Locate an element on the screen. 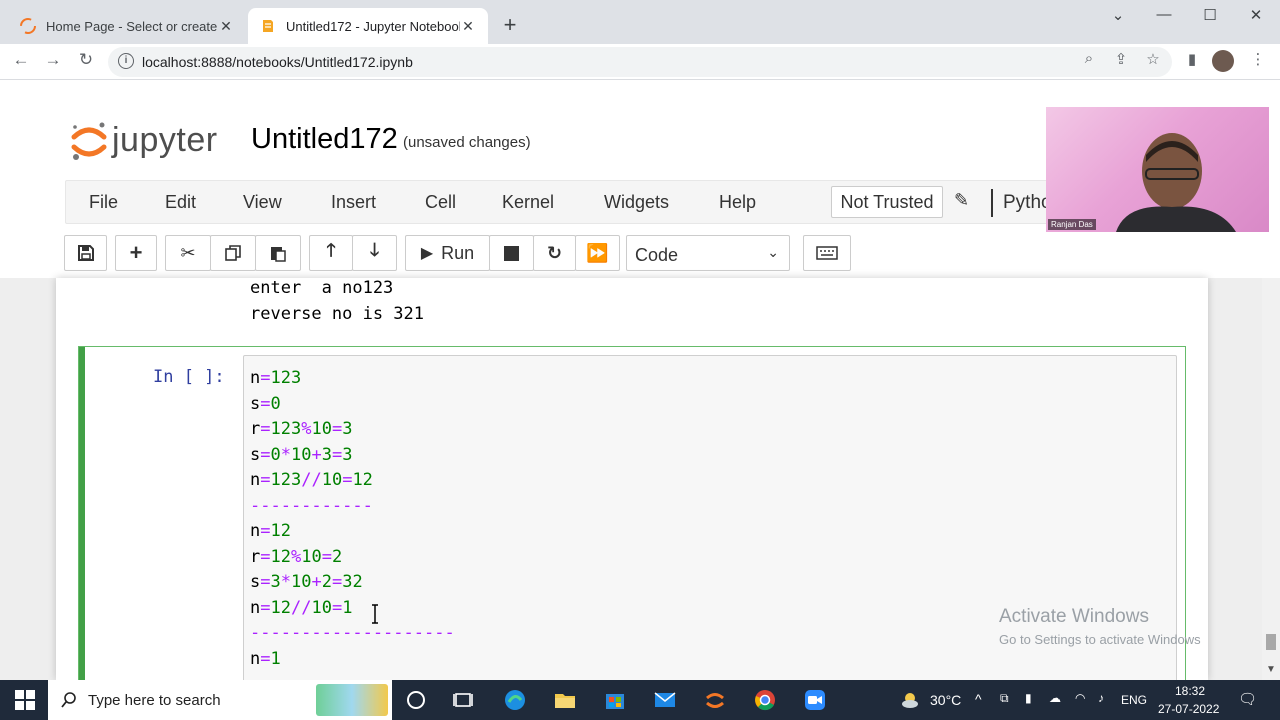  bookmark-star-icon: ☆ is located at coordinates (1153, 59).